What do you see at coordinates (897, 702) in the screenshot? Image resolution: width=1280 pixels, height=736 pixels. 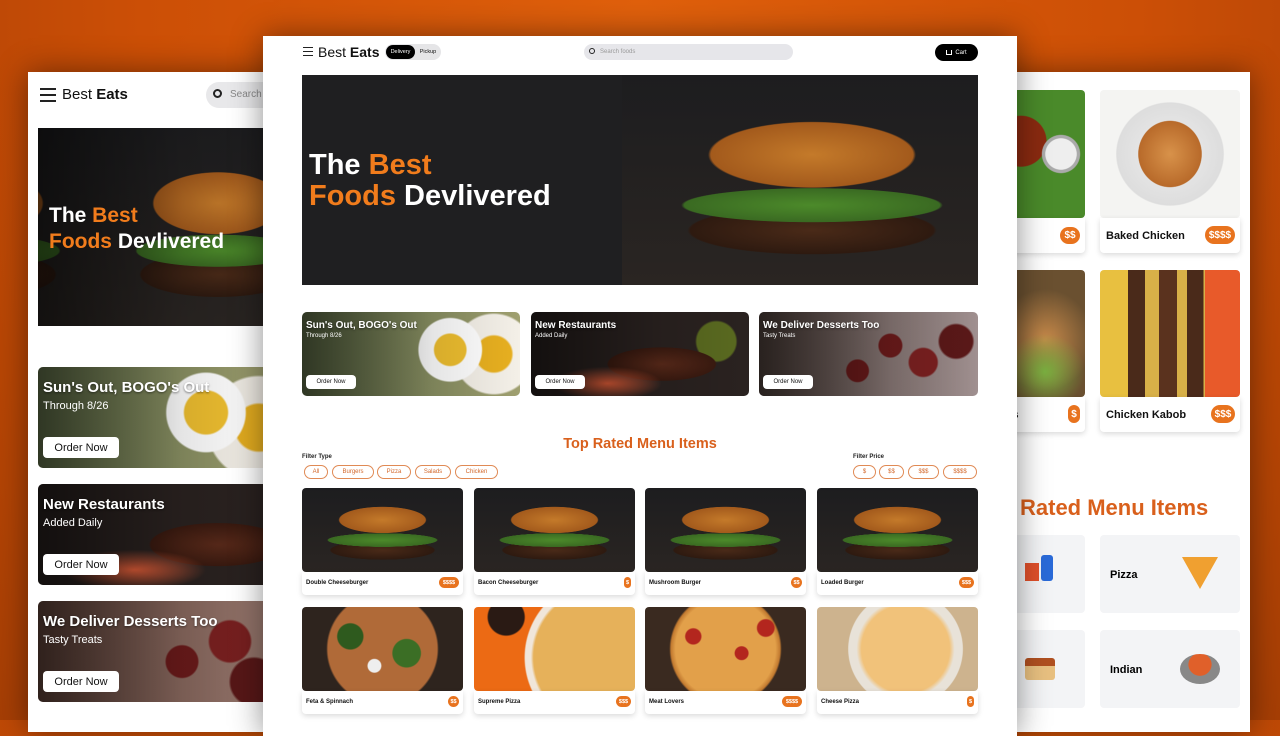 I see `menu-card: Cheese Pizza $` at bounding box center [897, 702].